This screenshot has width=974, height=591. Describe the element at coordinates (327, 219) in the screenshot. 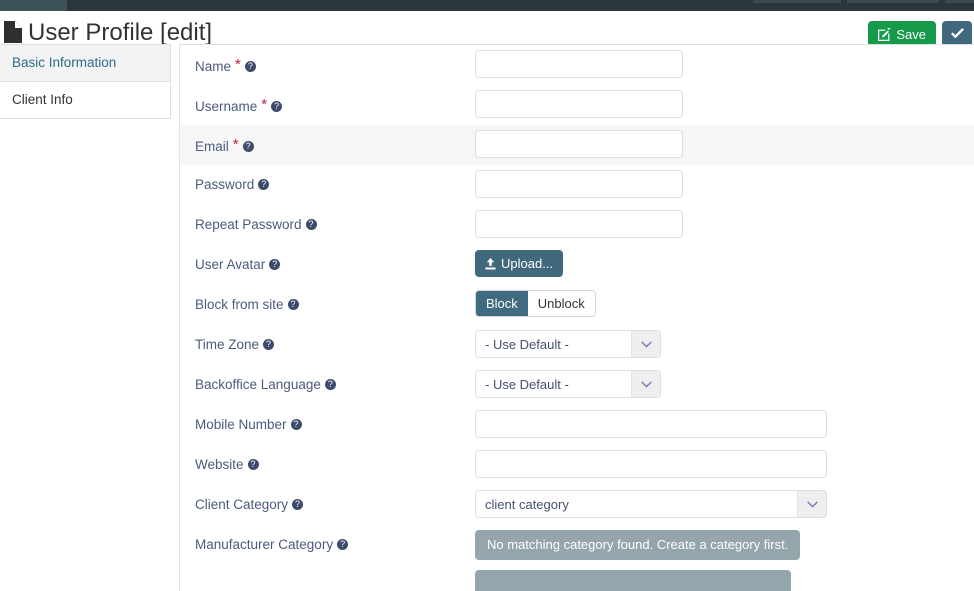

I see `field-label-repeat-password: Repeat Password?` at that location.